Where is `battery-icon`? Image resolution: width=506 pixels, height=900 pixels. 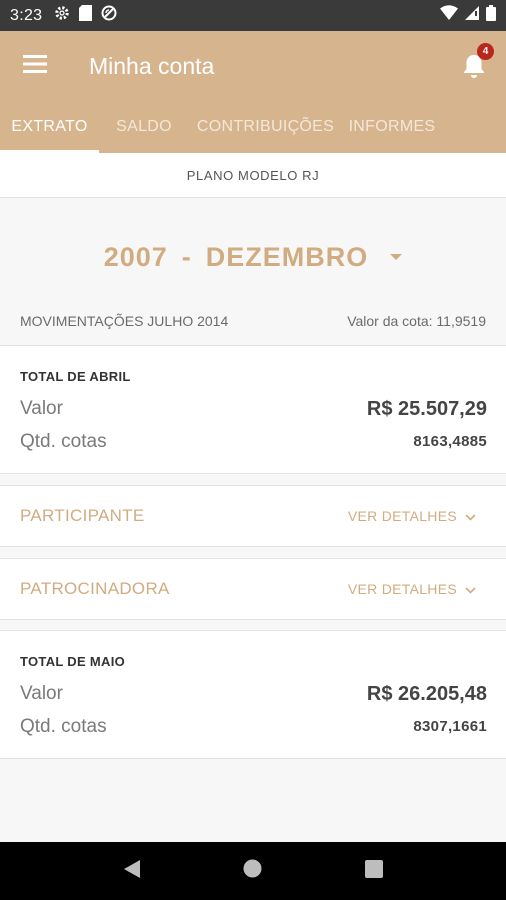 battery-icon is located at coordinates (491, 15).